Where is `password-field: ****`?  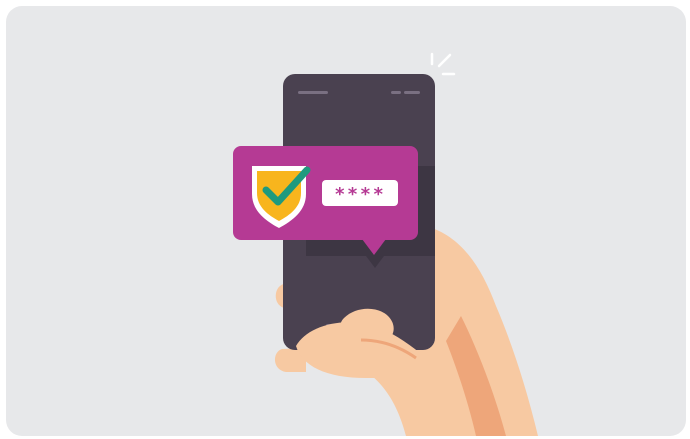
password-field: **** is located at coordinates (360, 193).